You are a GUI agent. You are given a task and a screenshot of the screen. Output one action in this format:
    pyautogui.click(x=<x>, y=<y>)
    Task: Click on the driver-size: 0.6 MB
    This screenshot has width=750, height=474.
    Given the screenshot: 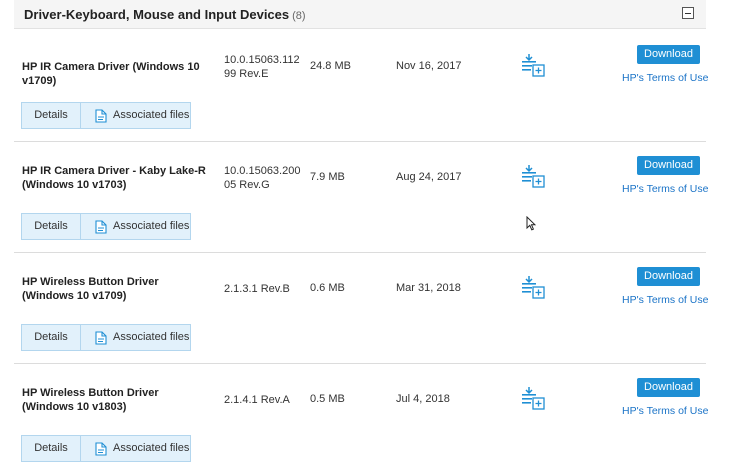 What is the action you would take?
    pyautogui.click(x=327, y=288)
    